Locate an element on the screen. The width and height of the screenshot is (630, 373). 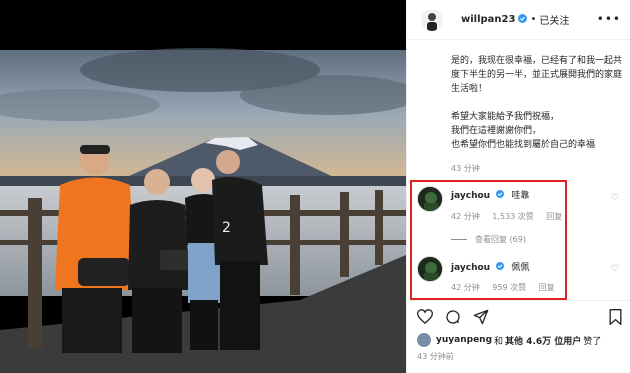
post-timestamp: 43 分钟前 is located at coordinates (435, 356).